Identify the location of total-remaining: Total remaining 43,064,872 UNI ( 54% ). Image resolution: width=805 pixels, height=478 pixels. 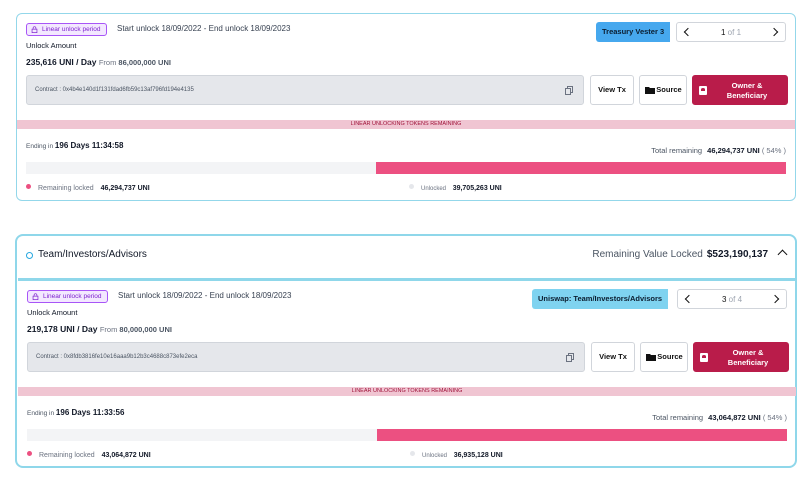
(719, 417).